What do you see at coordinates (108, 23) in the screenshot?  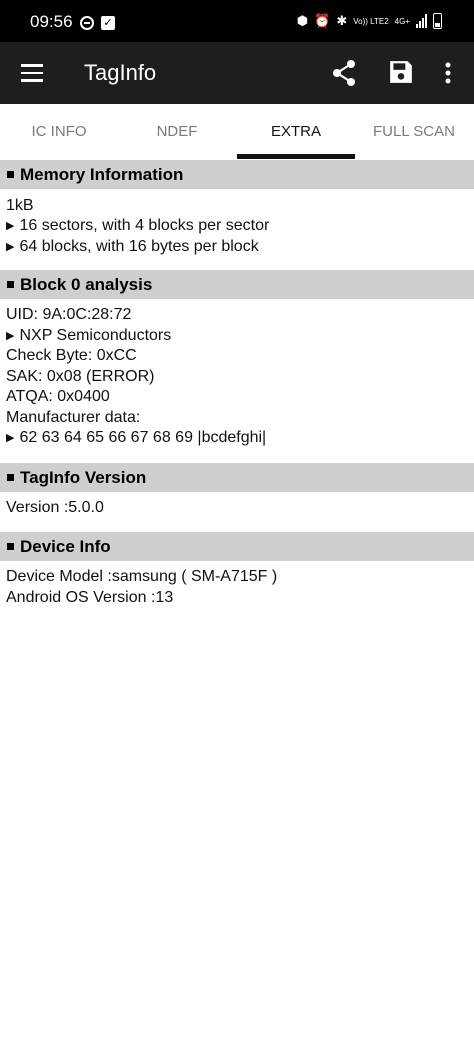 I see `notification-check-icon: ✓` at bounding box center [108, 23].